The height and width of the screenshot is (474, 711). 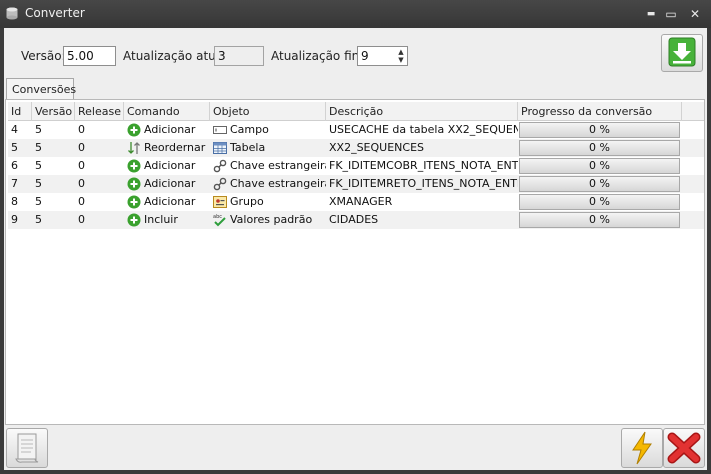 I want to click on cell-objeto: Tabela, so click(x=268, y=148).